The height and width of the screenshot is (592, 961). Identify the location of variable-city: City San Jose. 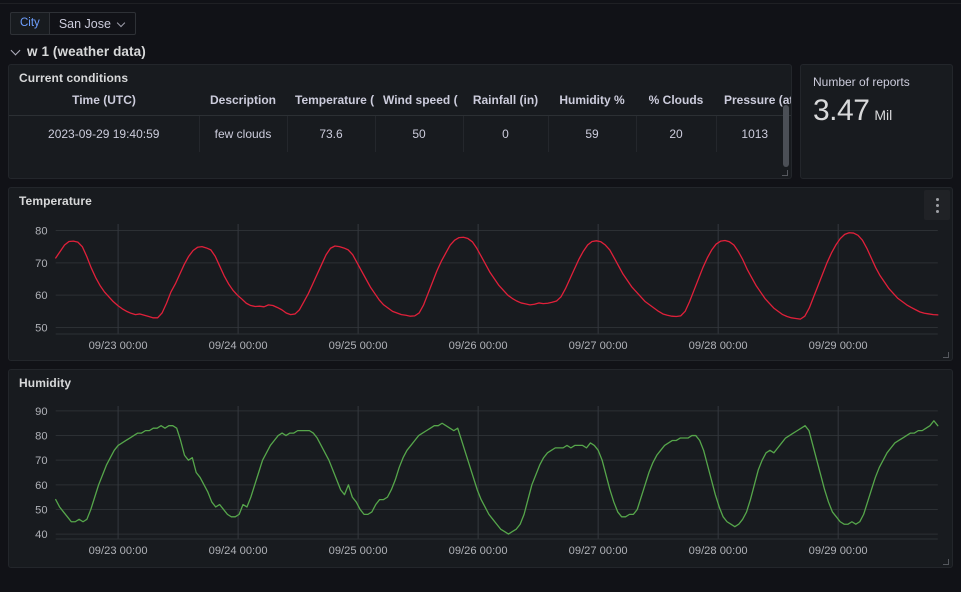
(73, 23).